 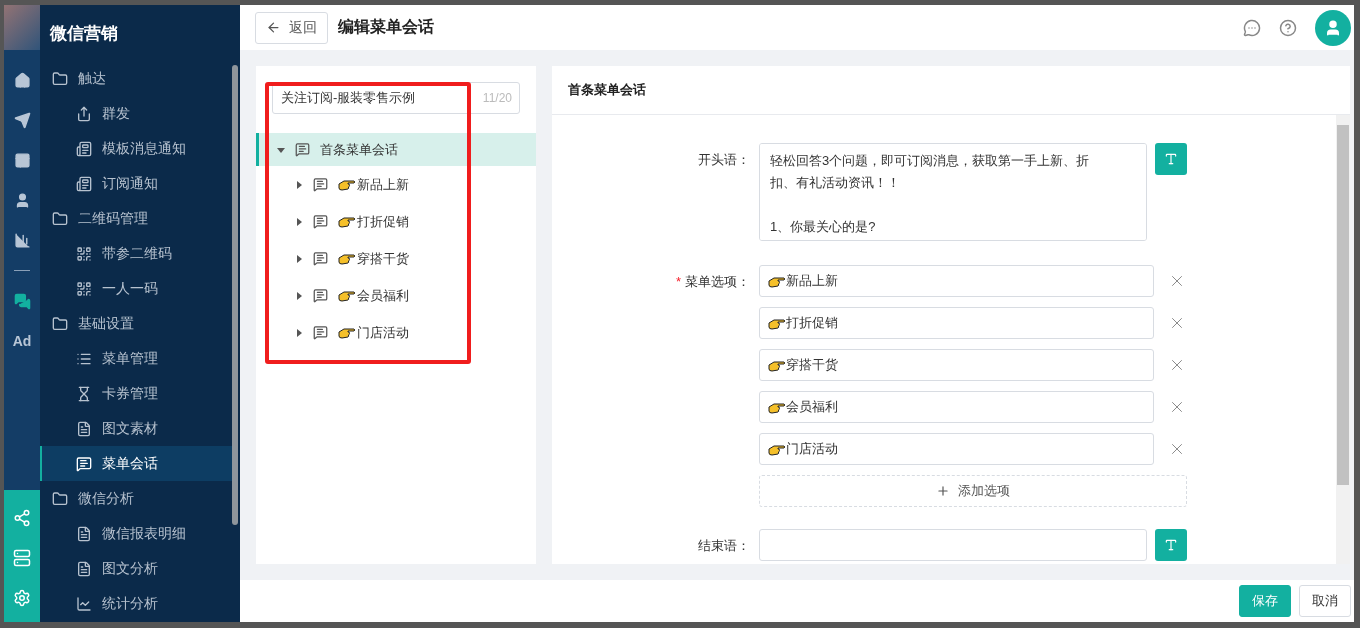 What do you see at coordinates (136, 78) in the screenshot?
I see `menu-group: 触达` at bounding box center [136, 78].